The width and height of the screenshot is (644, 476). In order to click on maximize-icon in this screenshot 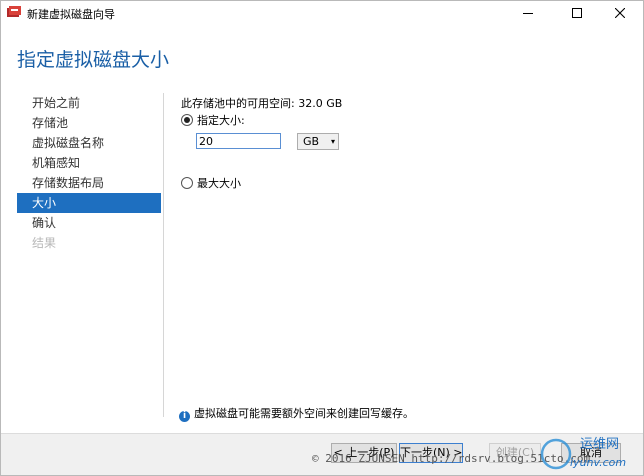, I will do `click(577, 13)`.